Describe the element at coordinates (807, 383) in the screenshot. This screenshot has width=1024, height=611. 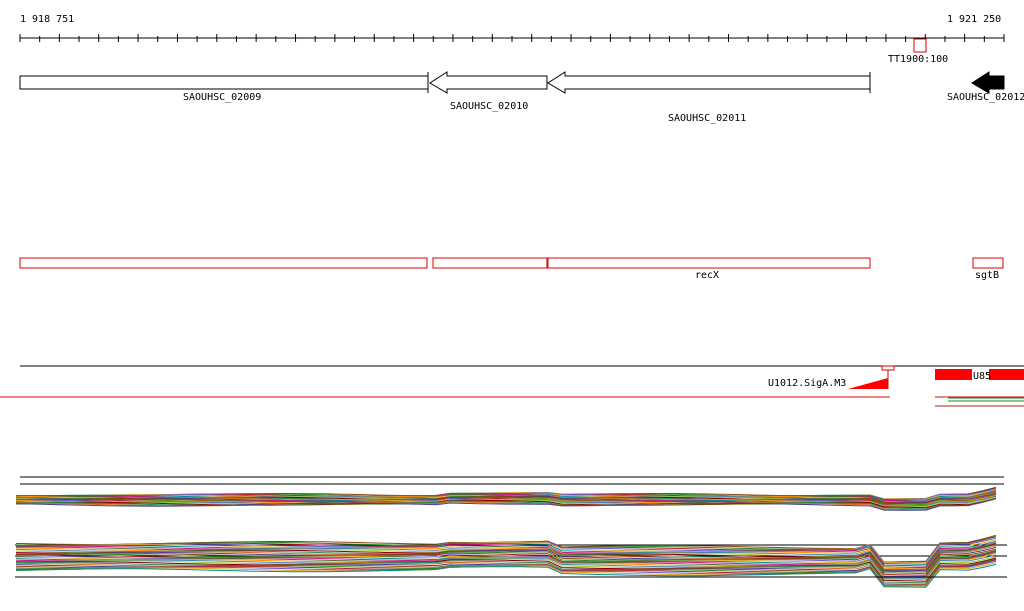
I see `promoter-label: U1012.SigA.M3` at that location.